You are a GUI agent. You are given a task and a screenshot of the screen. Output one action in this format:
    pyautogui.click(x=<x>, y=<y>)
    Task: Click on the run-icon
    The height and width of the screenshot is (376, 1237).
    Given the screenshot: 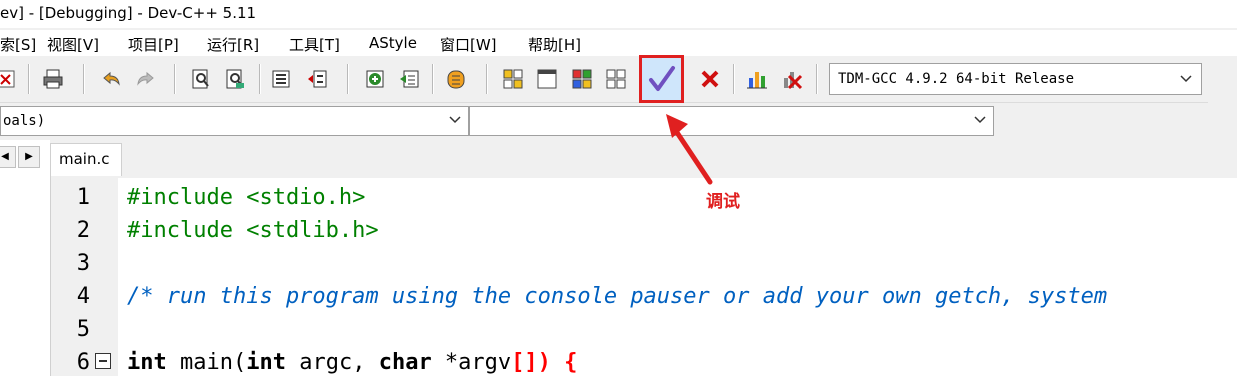 What is the action you would take?
    pyautogui.click(x=547, y=79)
    